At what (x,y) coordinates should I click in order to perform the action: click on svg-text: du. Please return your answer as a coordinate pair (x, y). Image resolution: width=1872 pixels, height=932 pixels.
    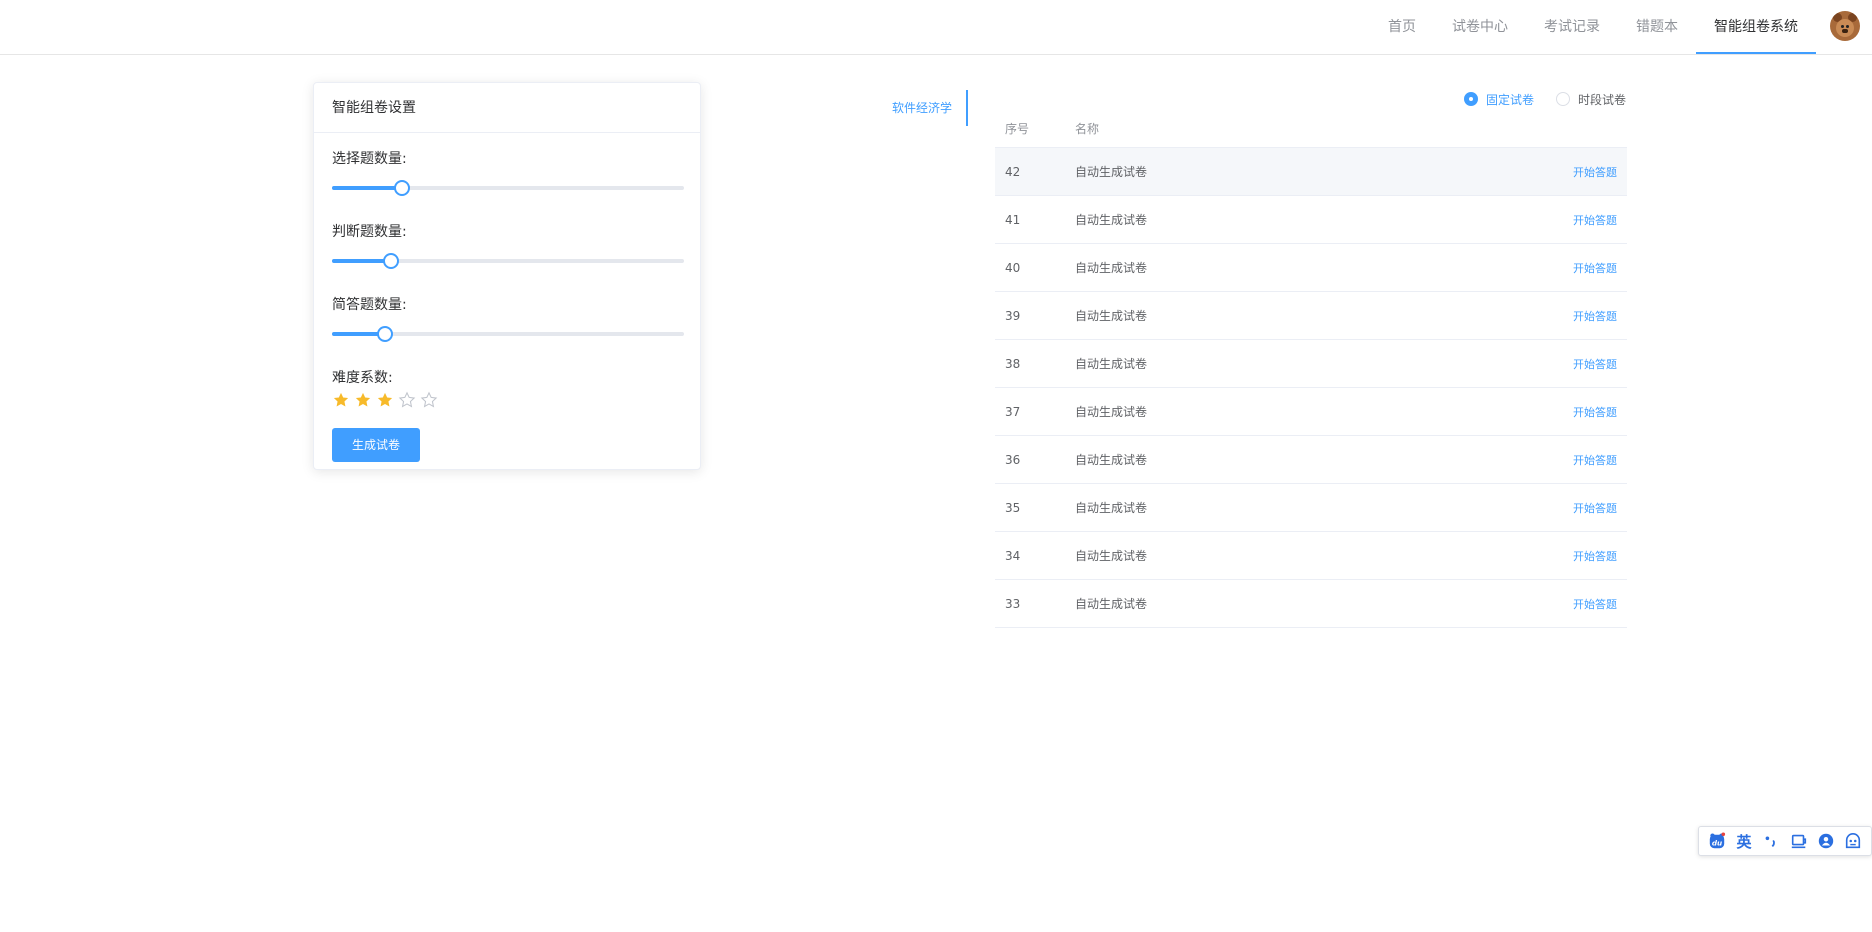
    Looking at the image, I should click on (1717, 843).